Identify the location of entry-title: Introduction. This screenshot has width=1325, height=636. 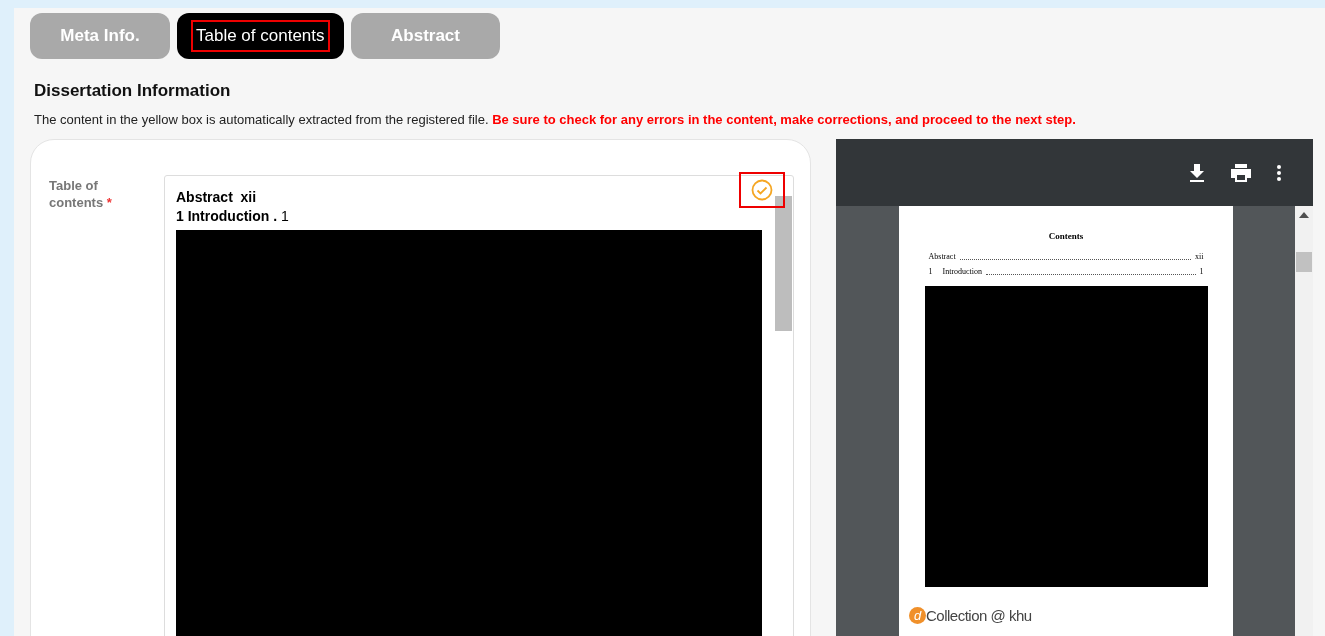
(962, 271).